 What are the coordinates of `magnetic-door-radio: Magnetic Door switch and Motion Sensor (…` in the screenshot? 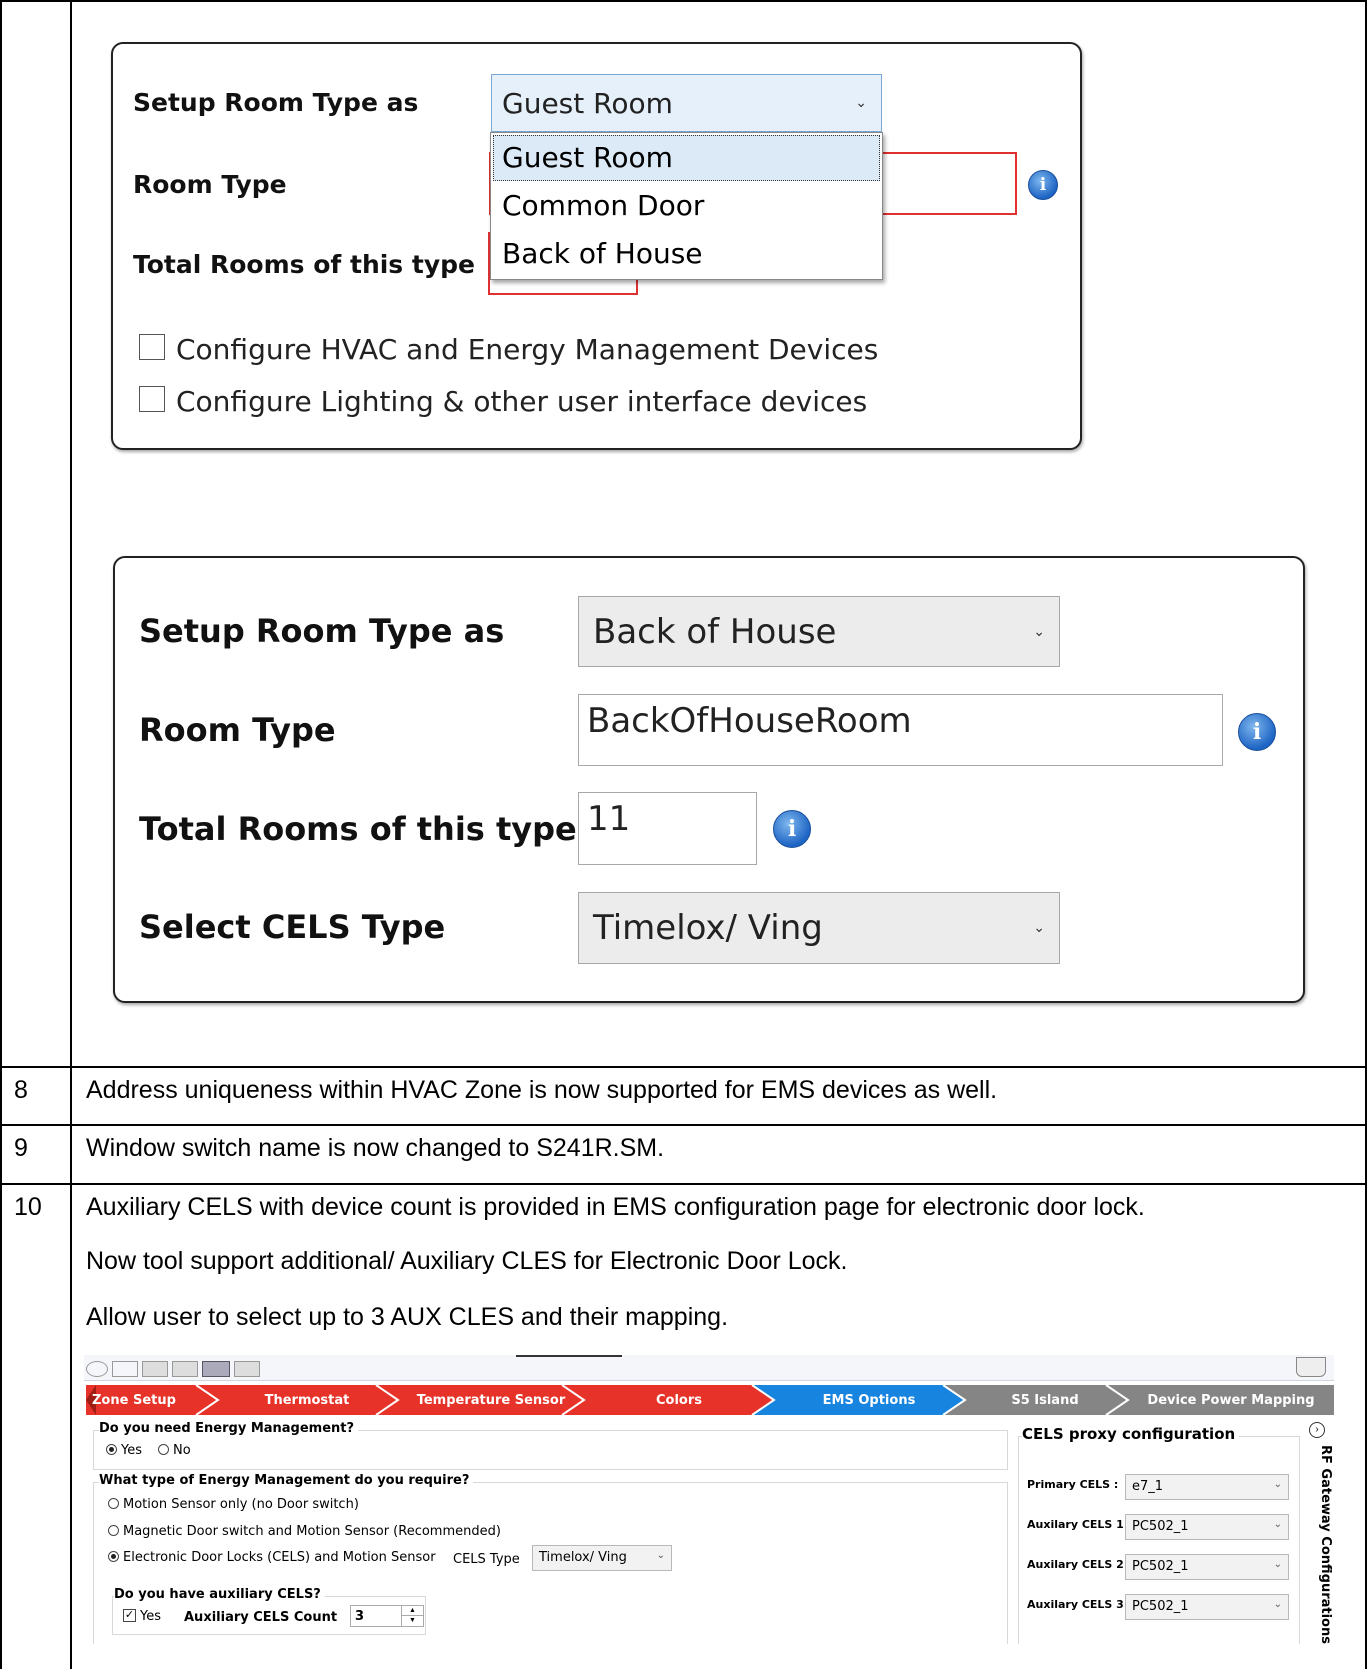 It's located at (304, 1531).